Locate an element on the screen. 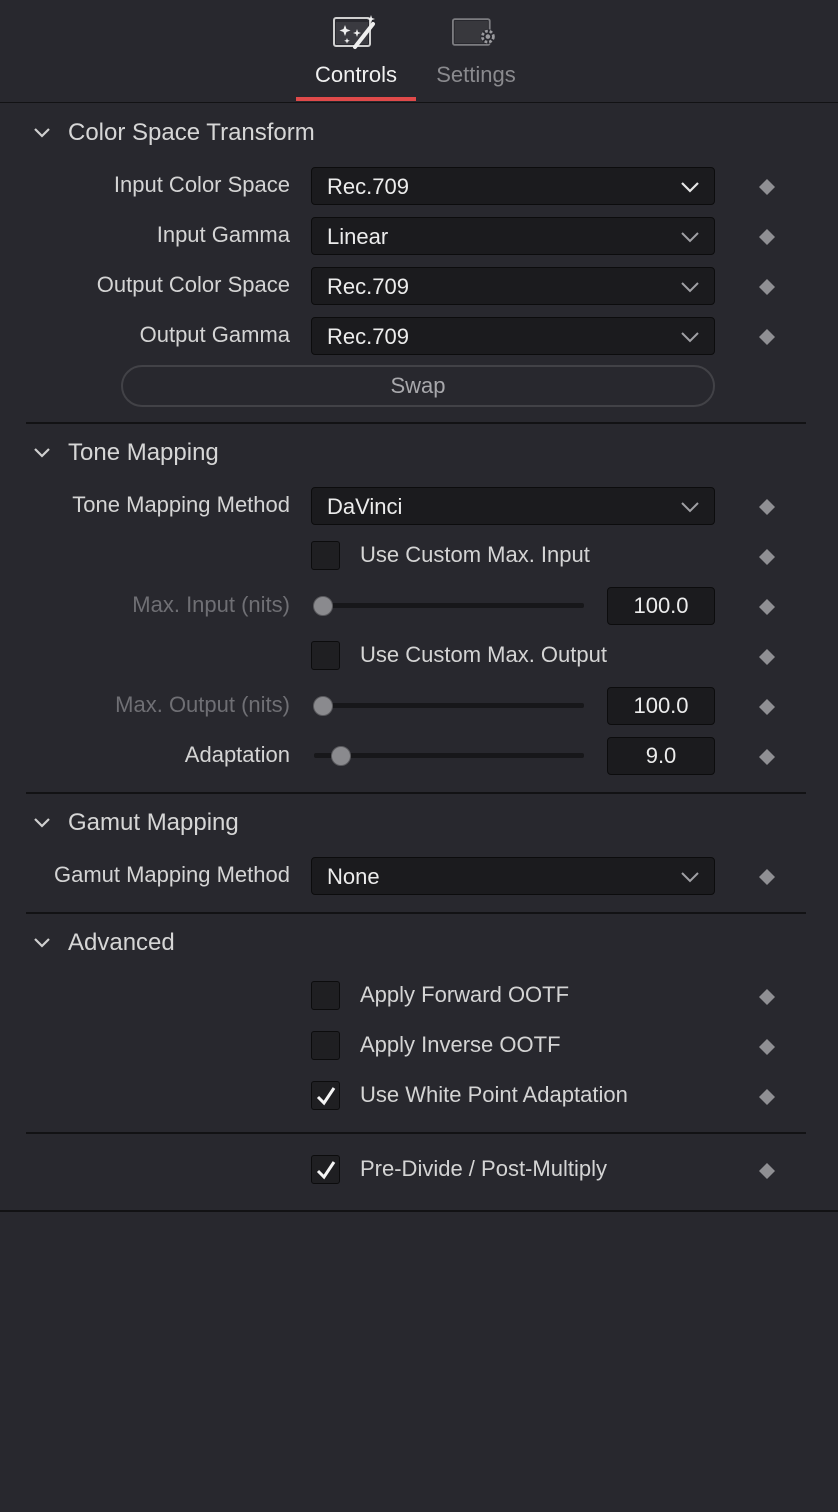 The image size is (838, 1512). swap-button: Swap is located at coordinates (418, 386).